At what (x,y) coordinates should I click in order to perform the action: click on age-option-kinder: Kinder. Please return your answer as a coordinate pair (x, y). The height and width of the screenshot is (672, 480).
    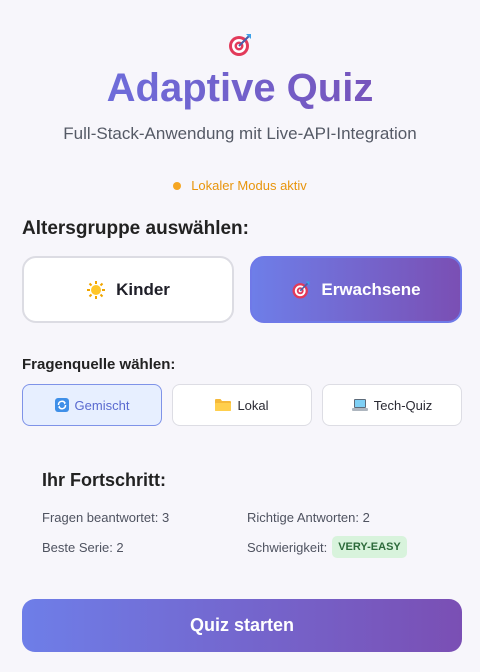
    Looking at the image, I should click on (128, 289).